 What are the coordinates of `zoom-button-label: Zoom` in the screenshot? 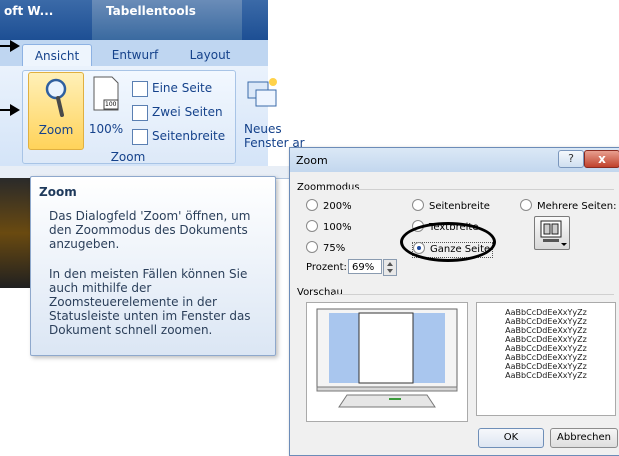 It's located at (56, 130).